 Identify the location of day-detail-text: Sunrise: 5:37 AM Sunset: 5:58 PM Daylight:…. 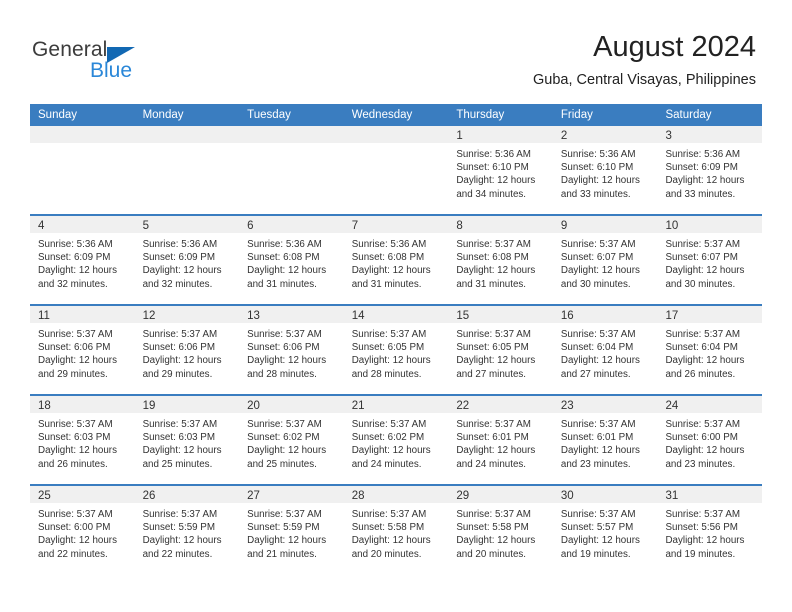
(396, 532).